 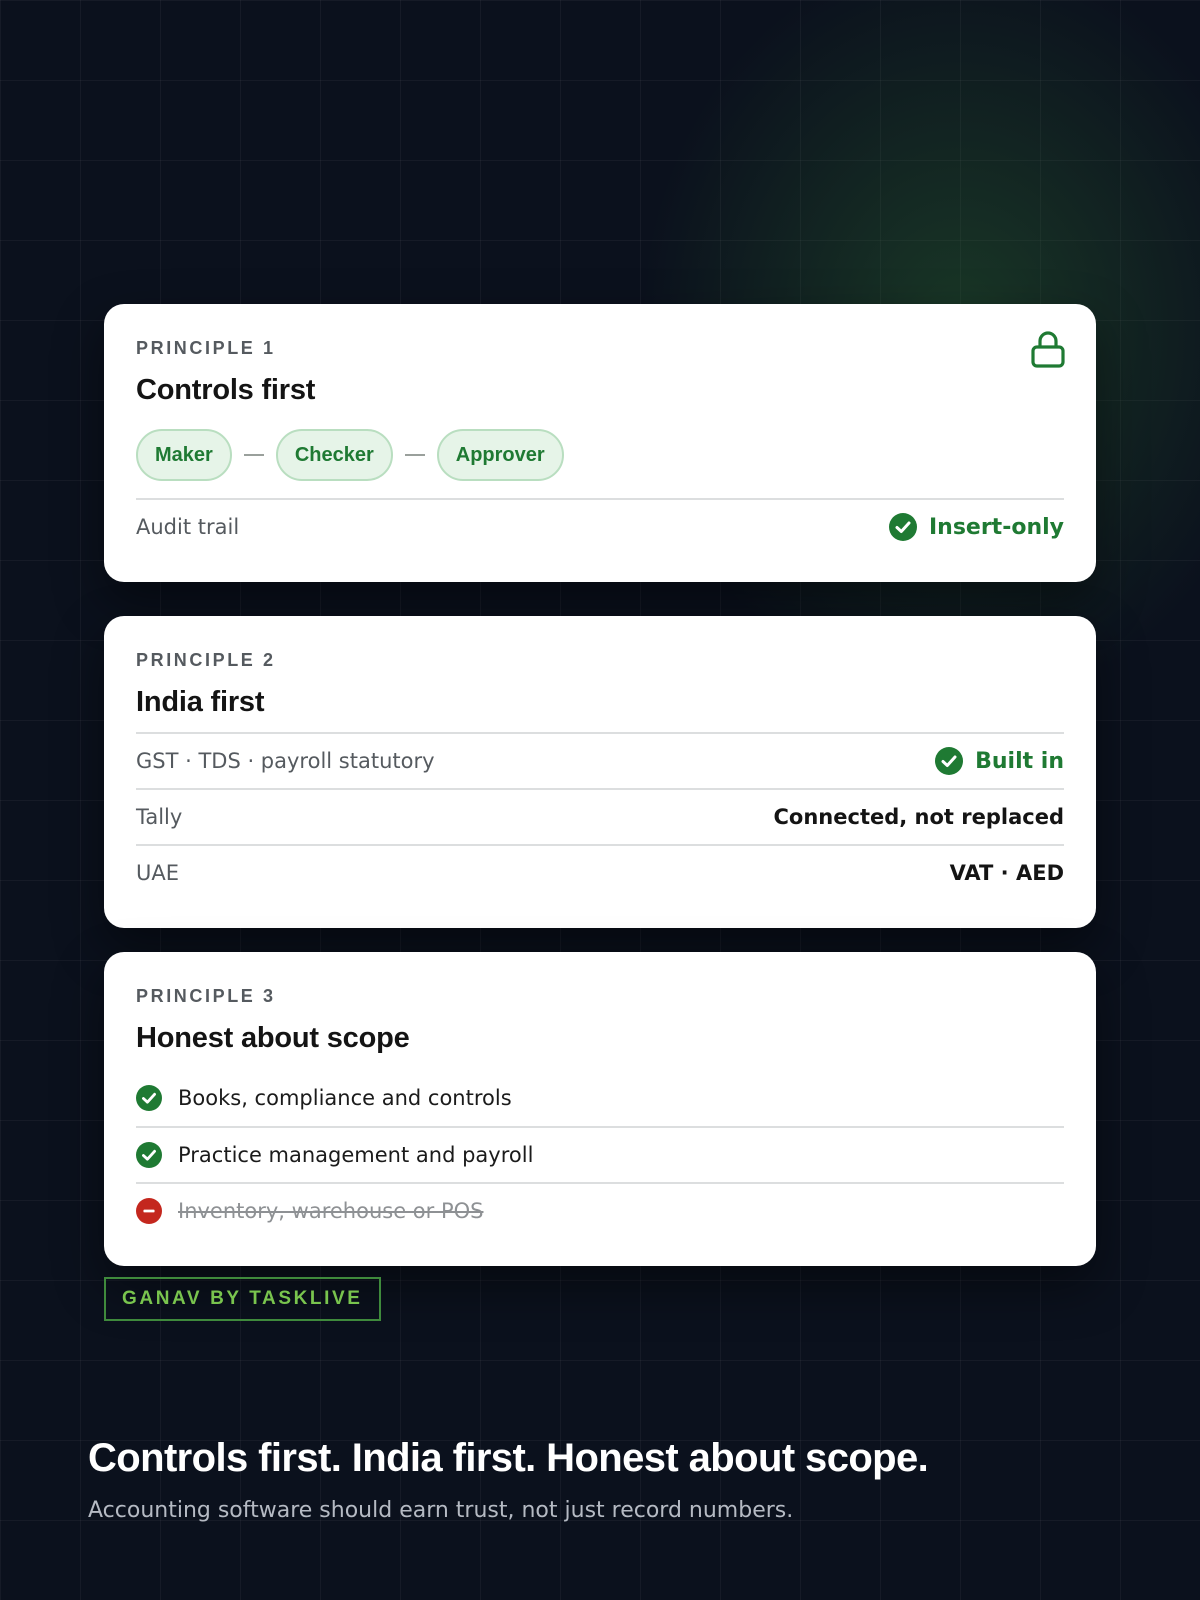 I want to click on scope-item-excluded: Inventory, warehouse or POS, so click(x=600, y=1210).